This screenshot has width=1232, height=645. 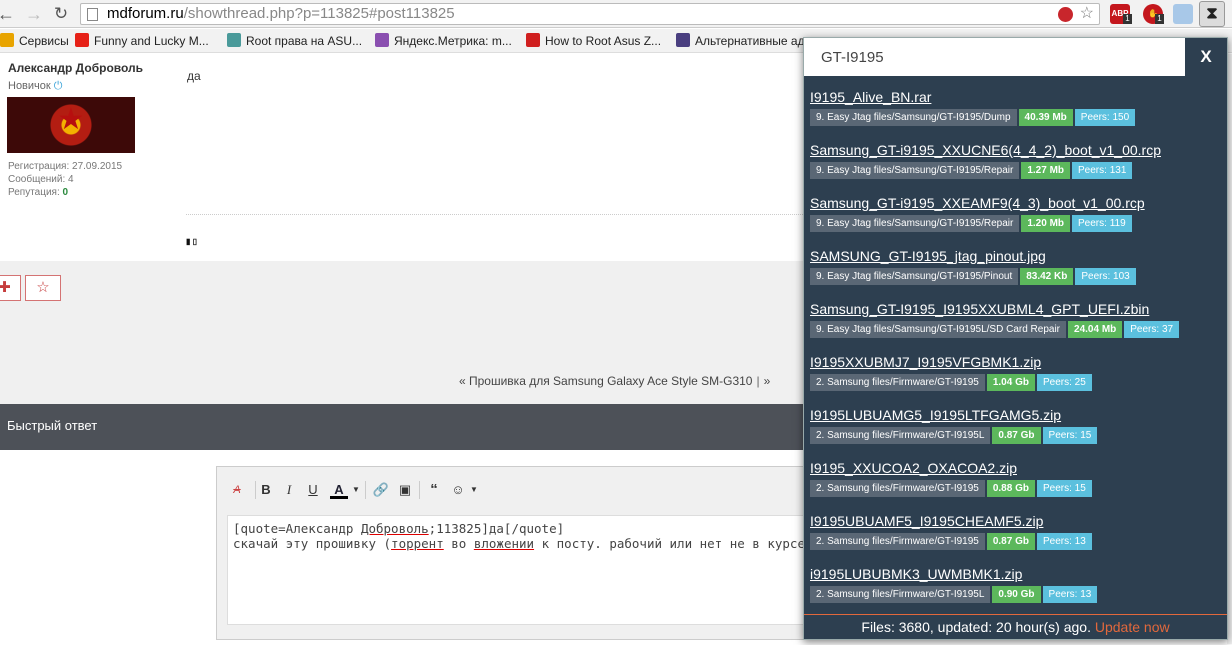 What do you see at coordinates (34, 192) in the screenshot?
I see `reputation-label: Репутация:` at bounding box center [34, 192].